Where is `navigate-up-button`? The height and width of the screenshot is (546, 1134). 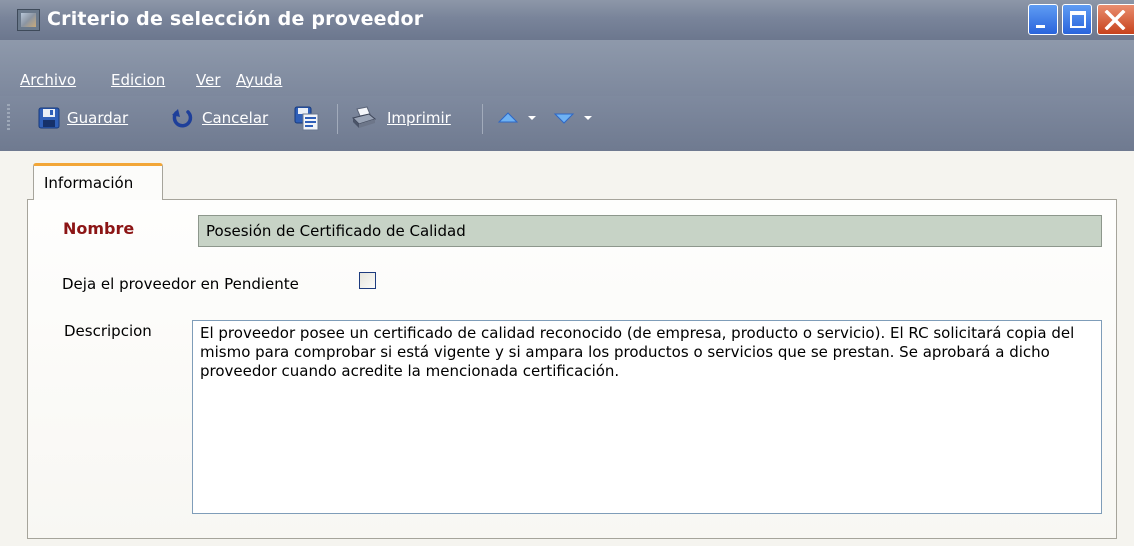
navigate-up-button is located at coordinates (518, 118).